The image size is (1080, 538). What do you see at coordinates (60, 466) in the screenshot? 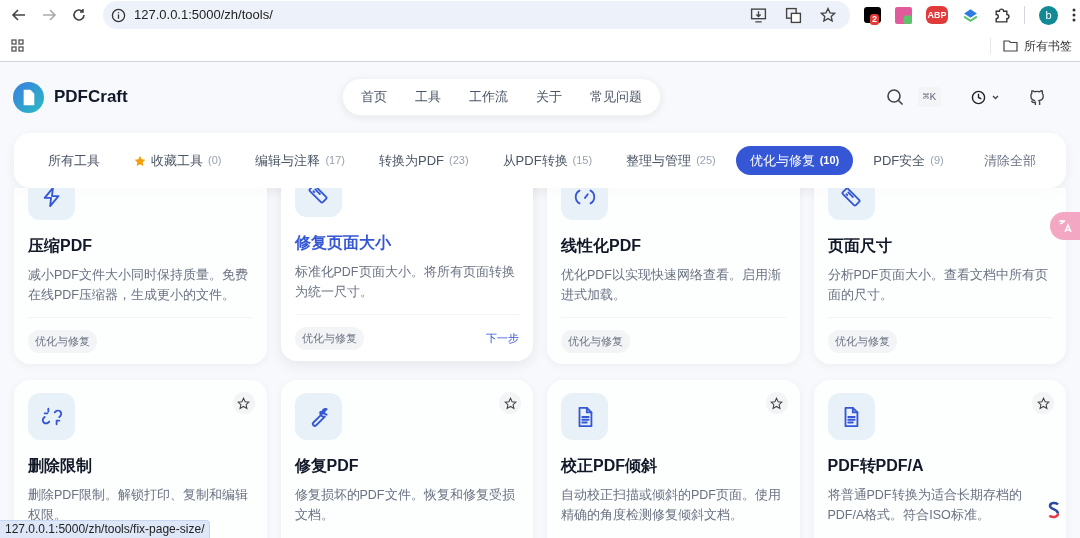
I see `tool-title: 删除限制` at bounding box center [60, 466].